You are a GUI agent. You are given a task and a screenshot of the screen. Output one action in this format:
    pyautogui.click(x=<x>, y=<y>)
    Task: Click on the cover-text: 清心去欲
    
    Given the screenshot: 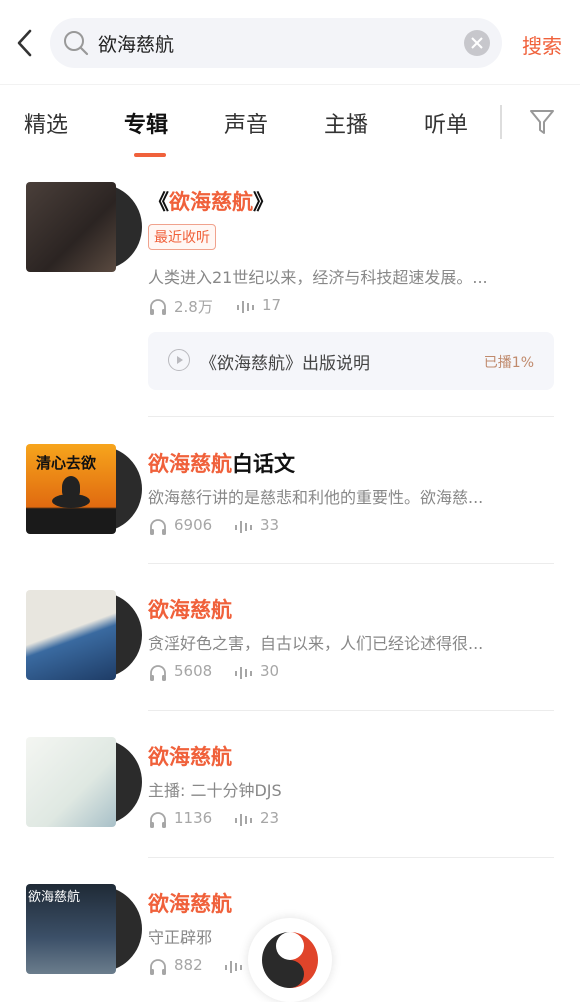 What is the action you would take?
    pyautogui.click(x=66, y=463)
    